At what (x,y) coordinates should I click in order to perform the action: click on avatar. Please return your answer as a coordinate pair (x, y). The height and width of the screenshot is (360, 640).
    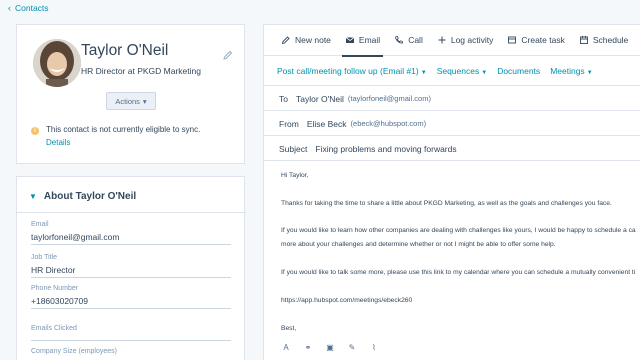
    Looking at the image, I should click on (57, 63).